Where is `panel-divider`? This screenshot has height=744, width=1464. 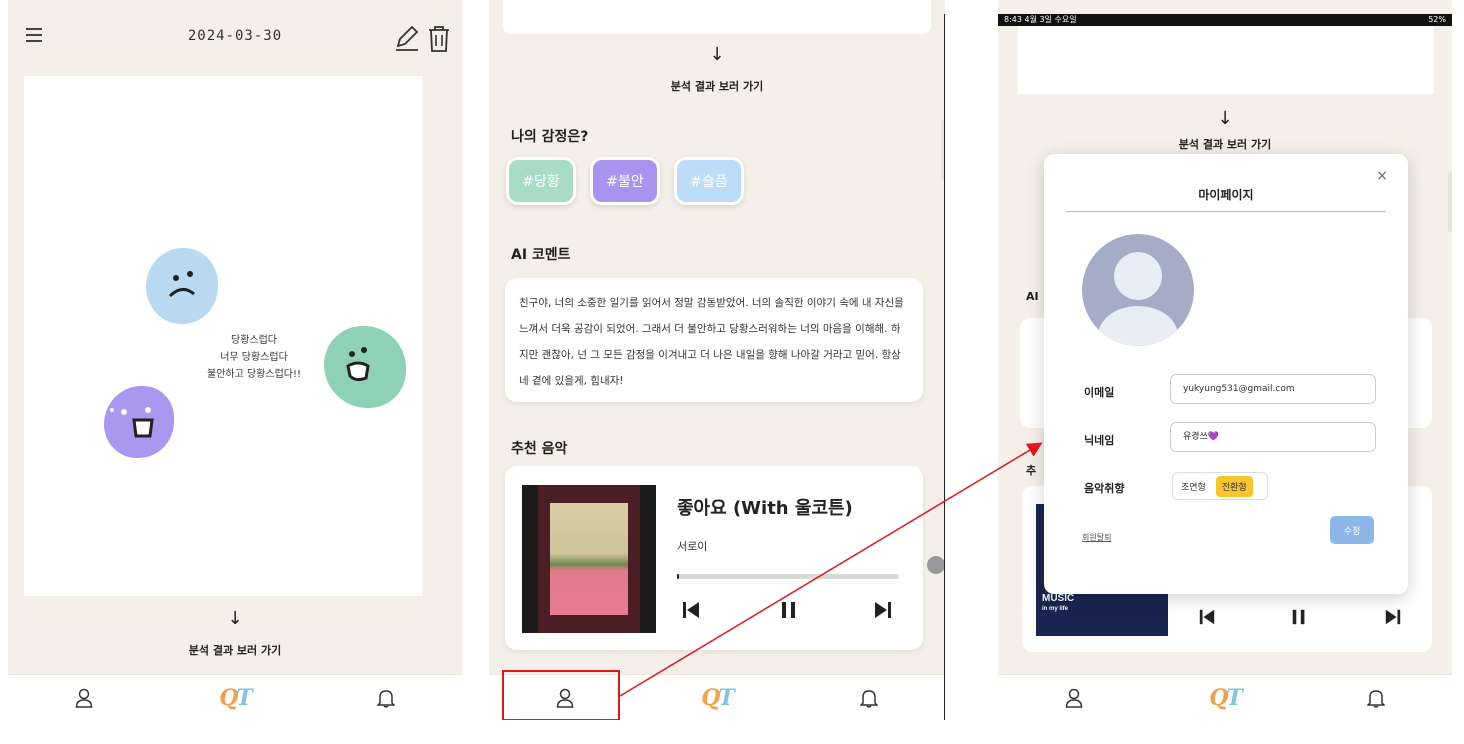
panel-divider is located at coordinates (944, 367).